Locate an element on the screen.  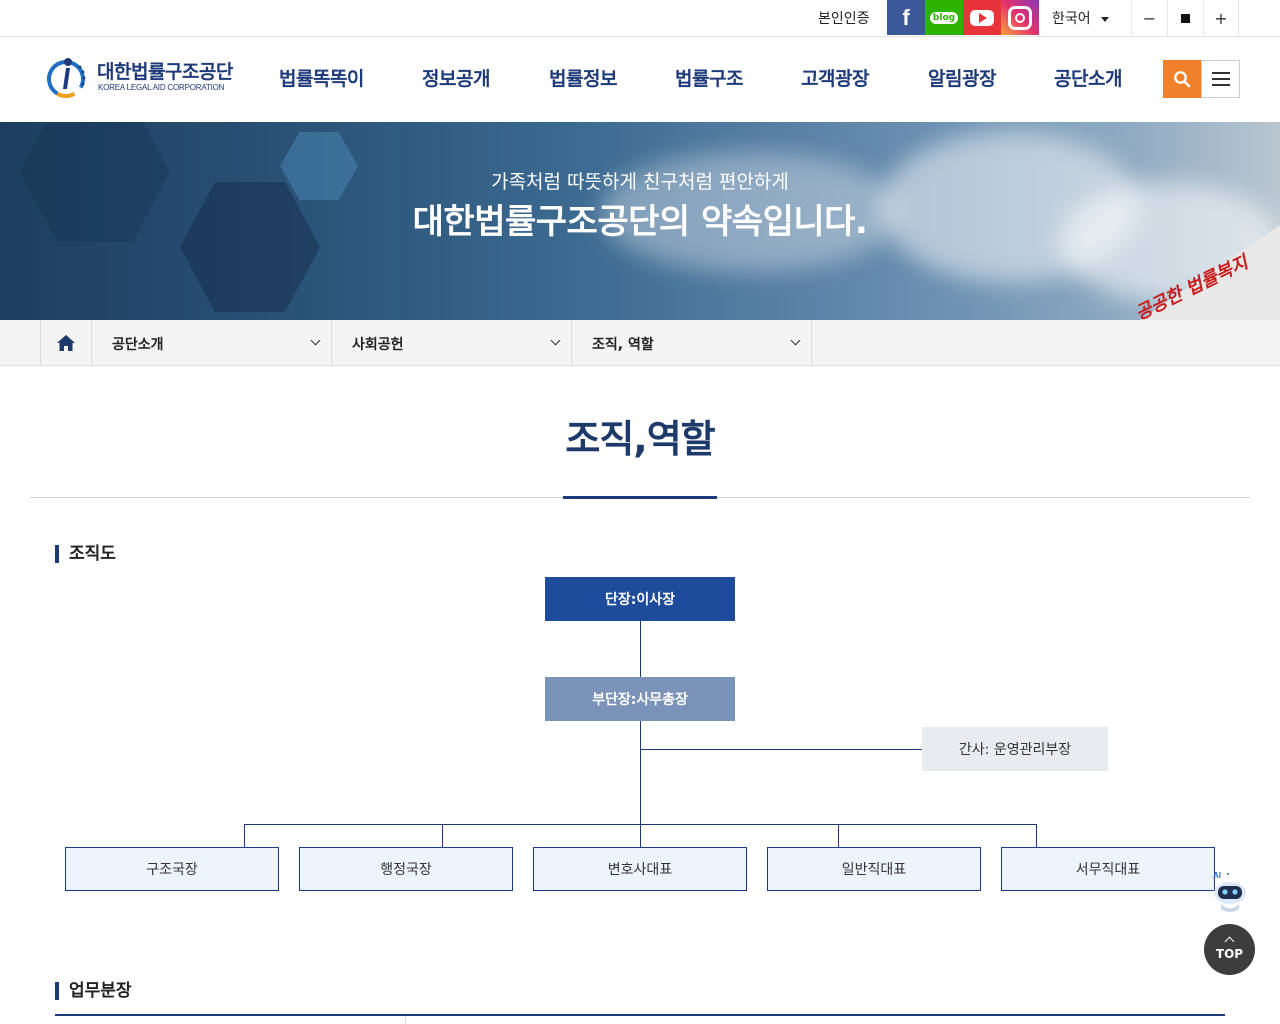
square-icon is located at coordinates (1185, 18).